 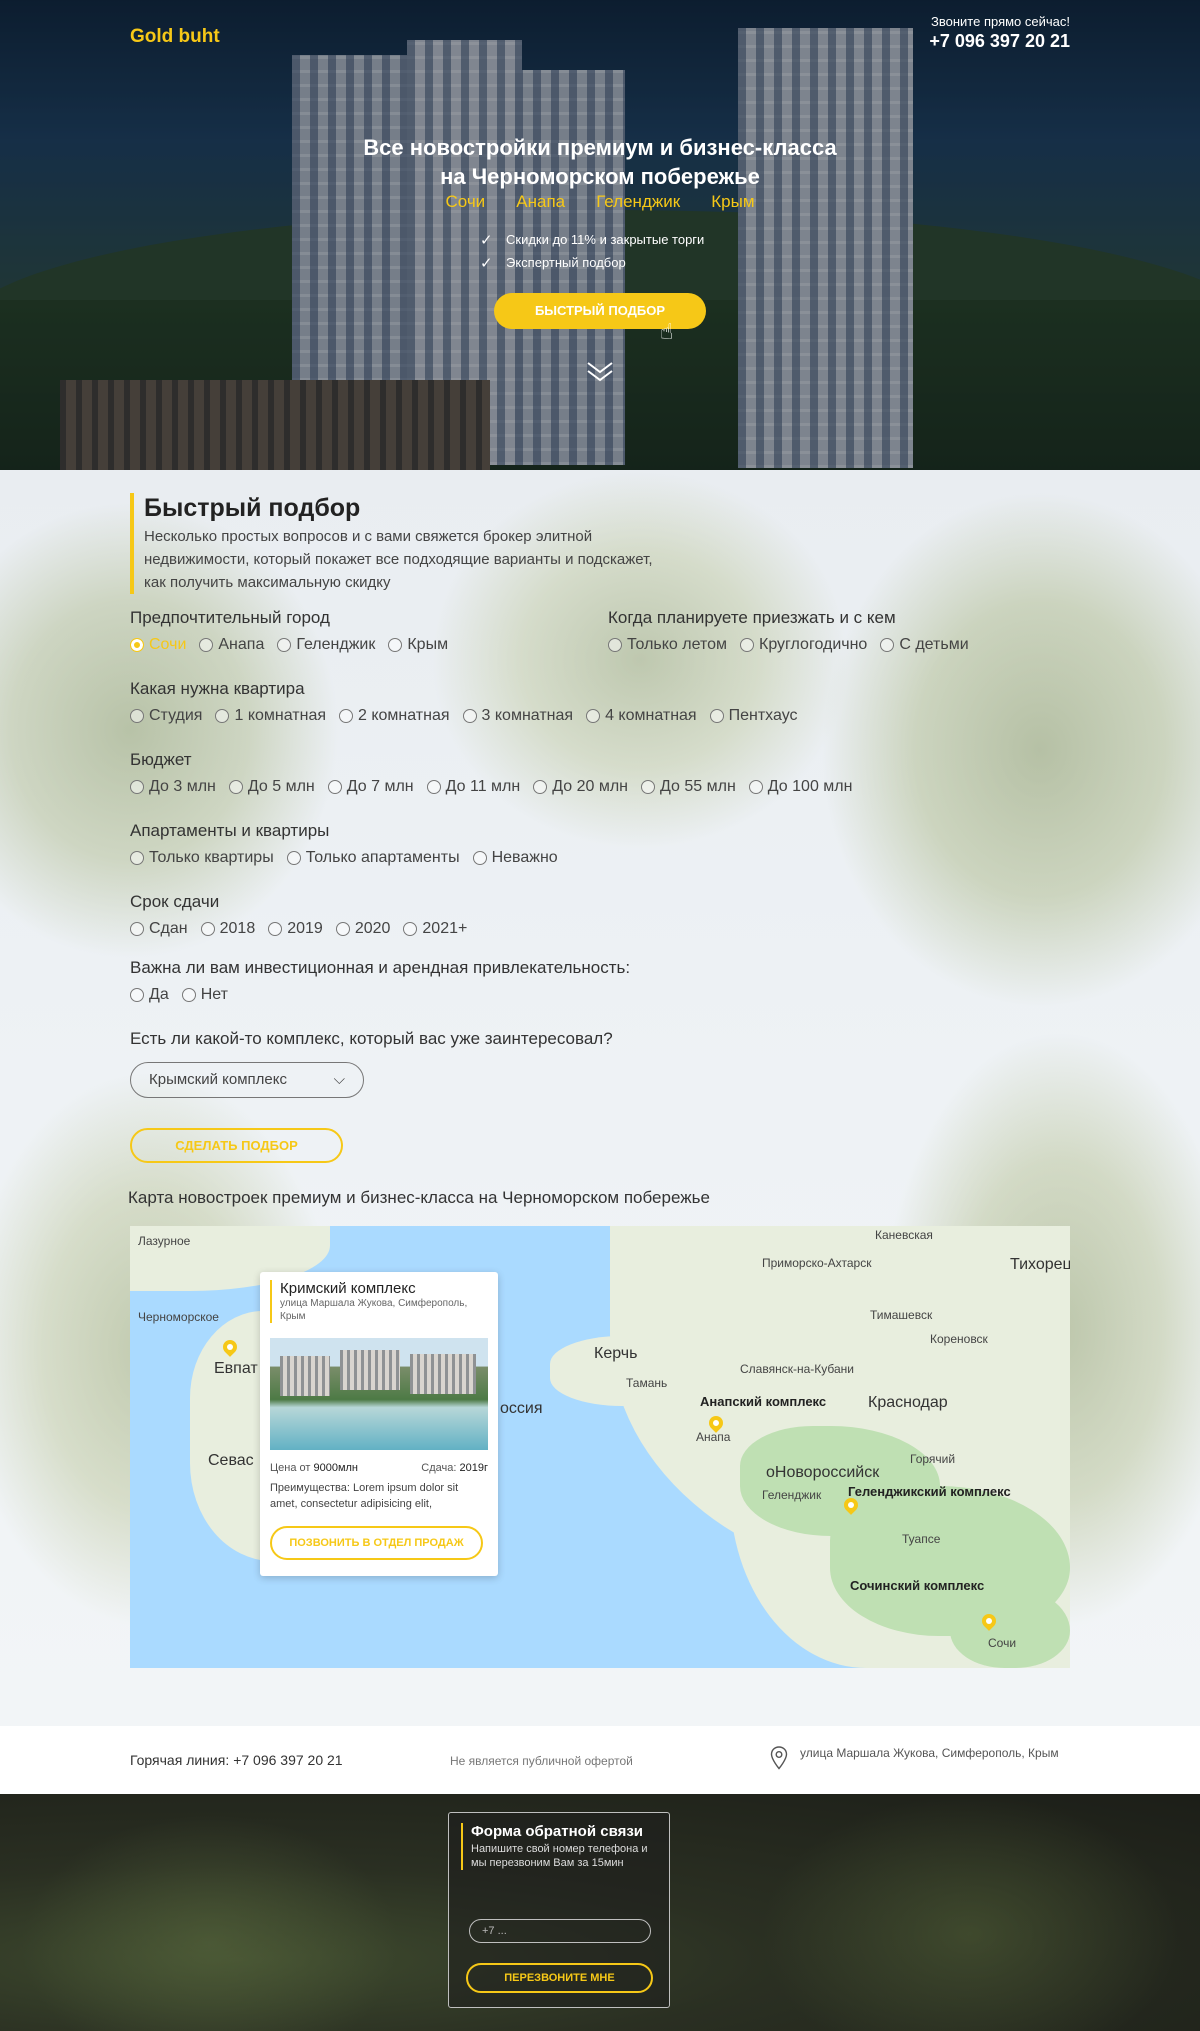 What do you see at coordinates (1002, 1643) in the screenshot?
I see `map-label: Сочи` at bounding box center [1002, 1643].